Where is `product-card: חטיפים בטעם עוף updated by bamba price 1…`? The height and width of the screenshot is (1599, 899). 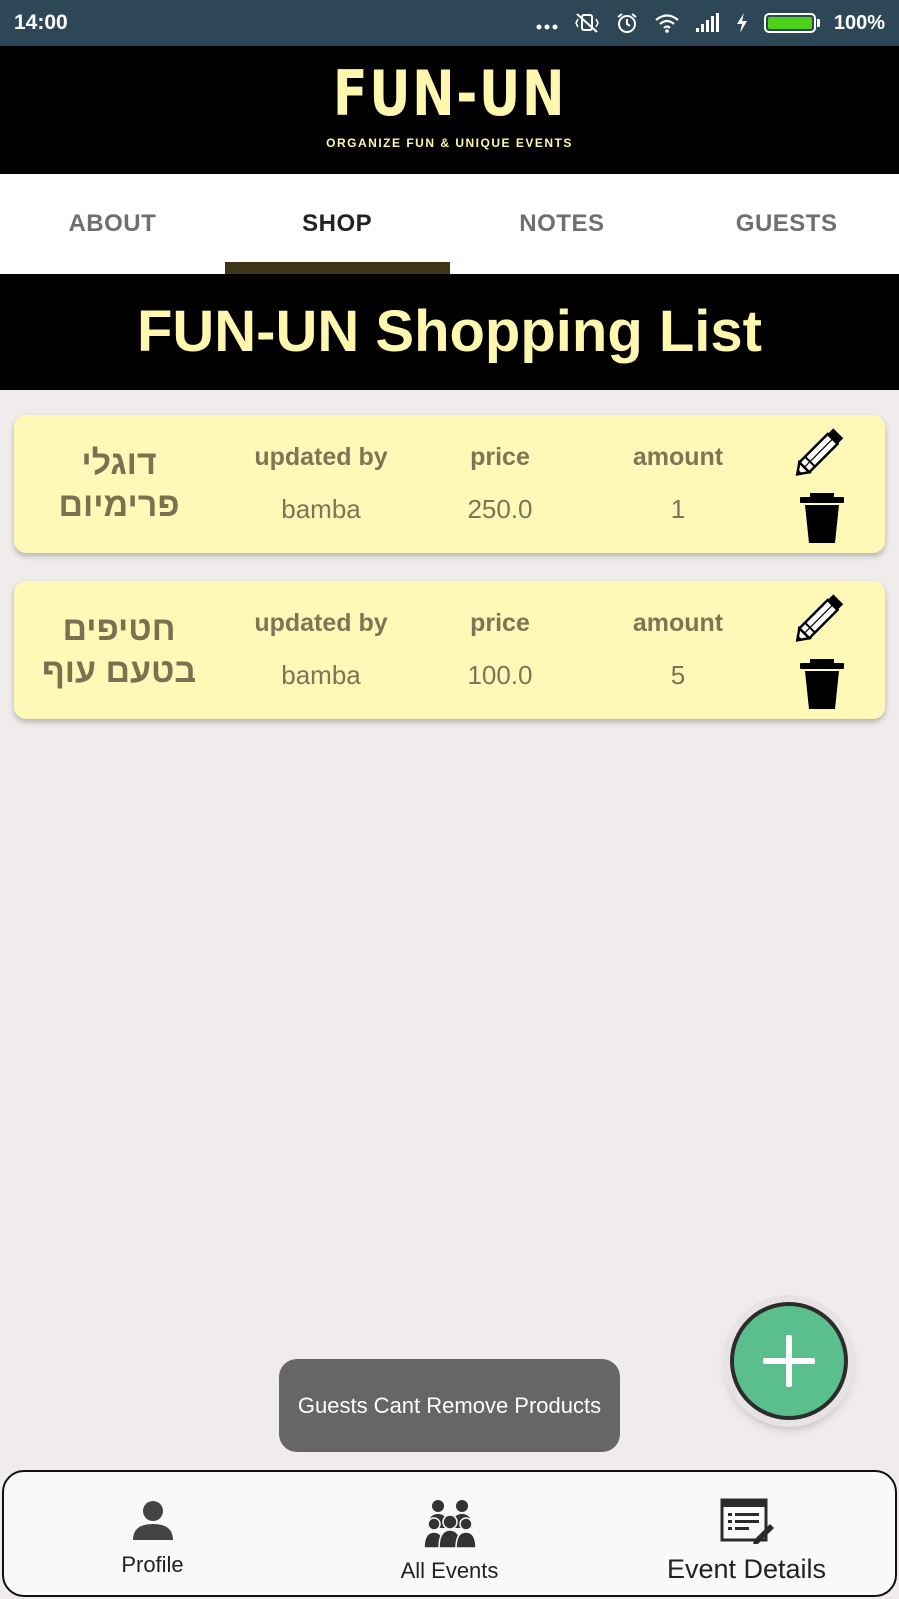 product-card: חטיפים בטעם עוף updated by bamba price 1… is located at coordinates (449, 650).